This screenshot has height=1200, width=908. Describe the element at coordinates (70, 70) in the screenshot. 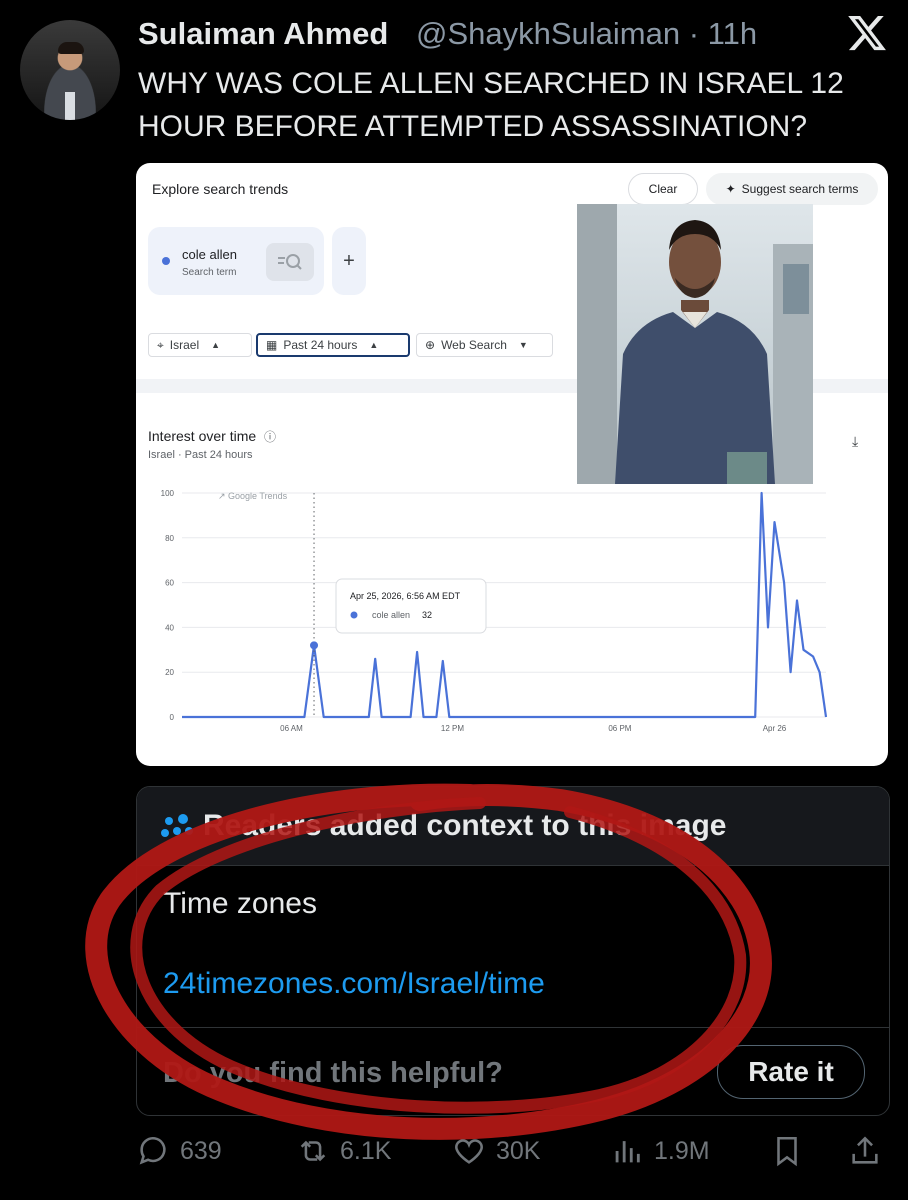

I see `author-avatar` at that location.